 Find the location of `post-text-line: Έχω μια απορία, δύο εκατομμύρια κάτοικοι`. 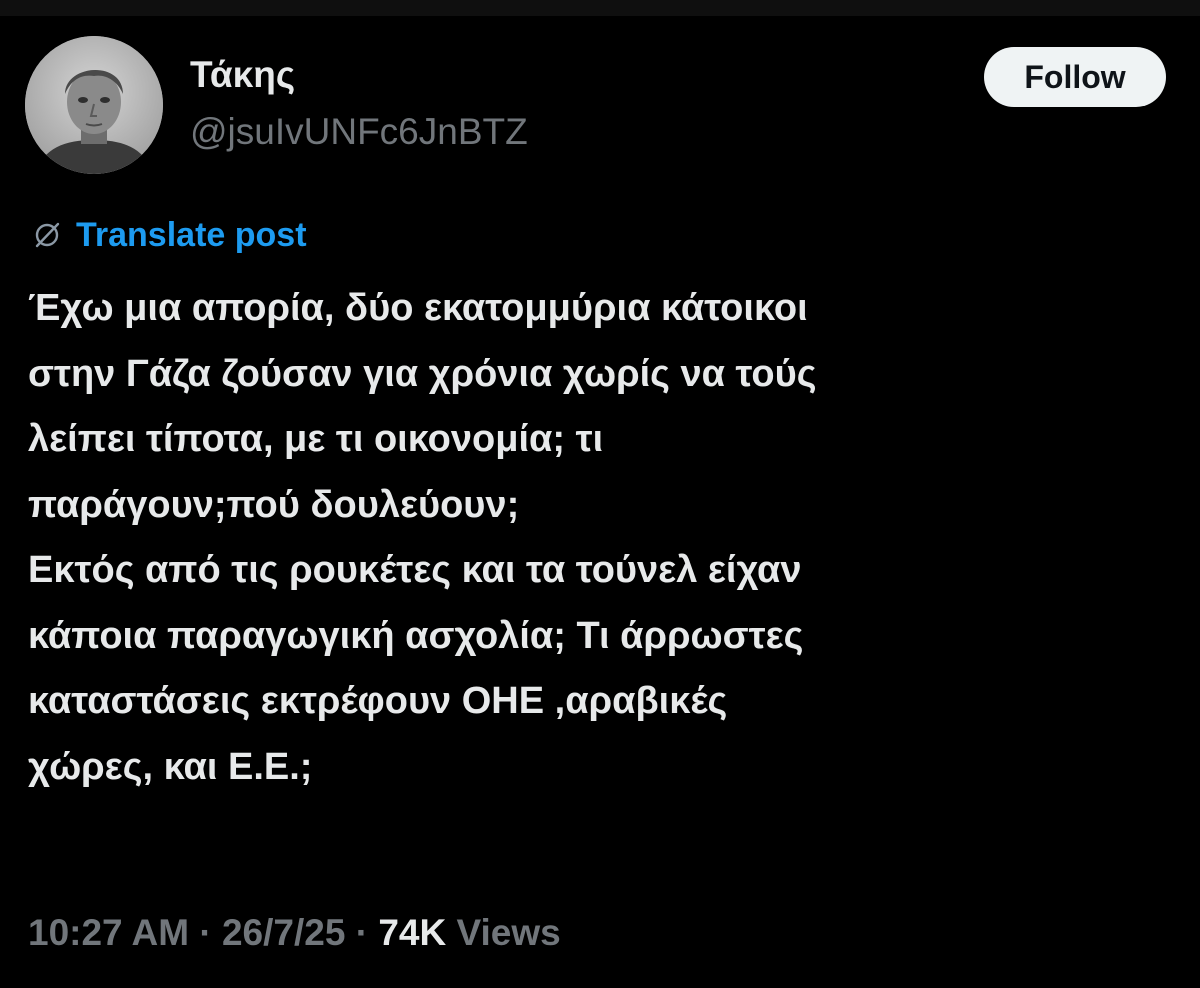

post-text-line: Έχω μια απορία, δύο εκατομμύρια κάτοικοι is located at coordinates (418, 308).